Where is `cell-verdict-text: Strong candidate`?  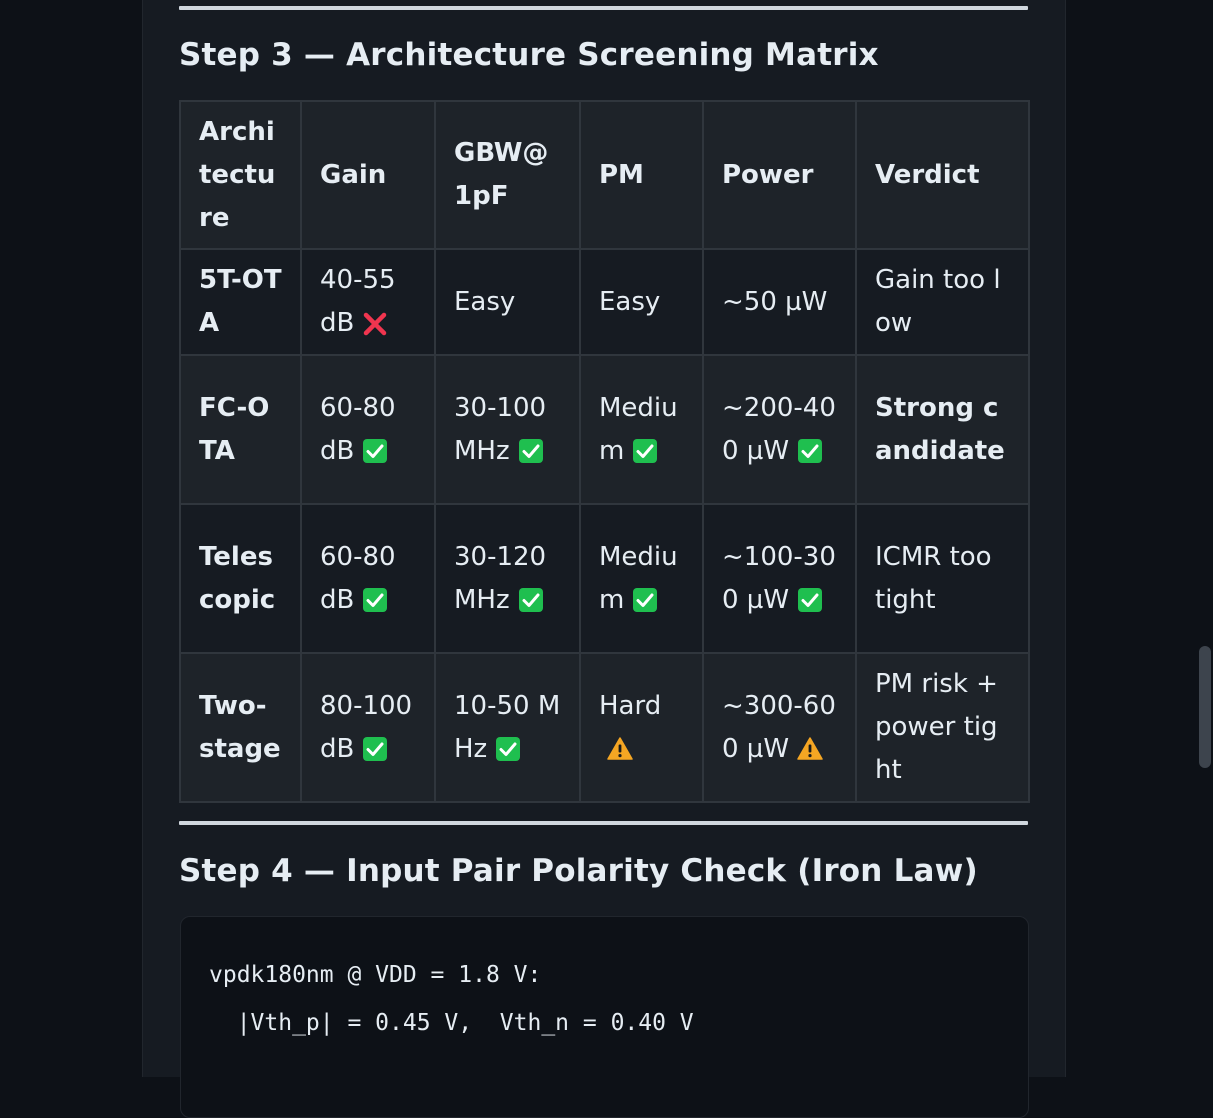 cell-verdict-text: Strong candidate is located at coordinates (940, 429).